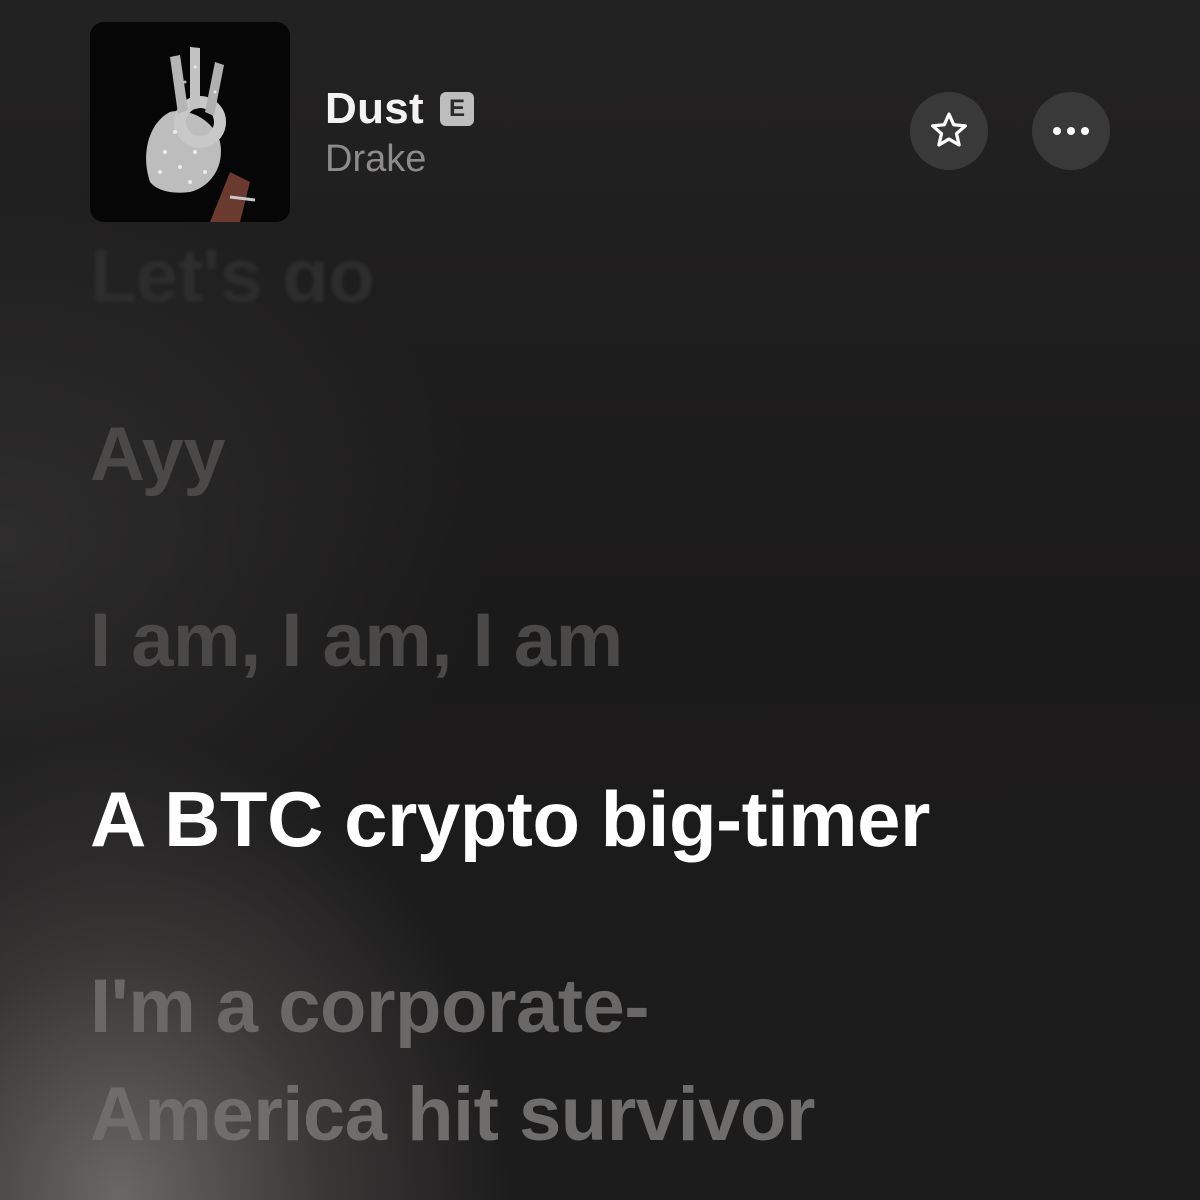 Image resolution: width=1200 pixels, height=1200 pixels. Describe the element at coordinates (510, 819) in the screenshot. I see `lyric-line-active: A BTC crypto big-timer` at that location.